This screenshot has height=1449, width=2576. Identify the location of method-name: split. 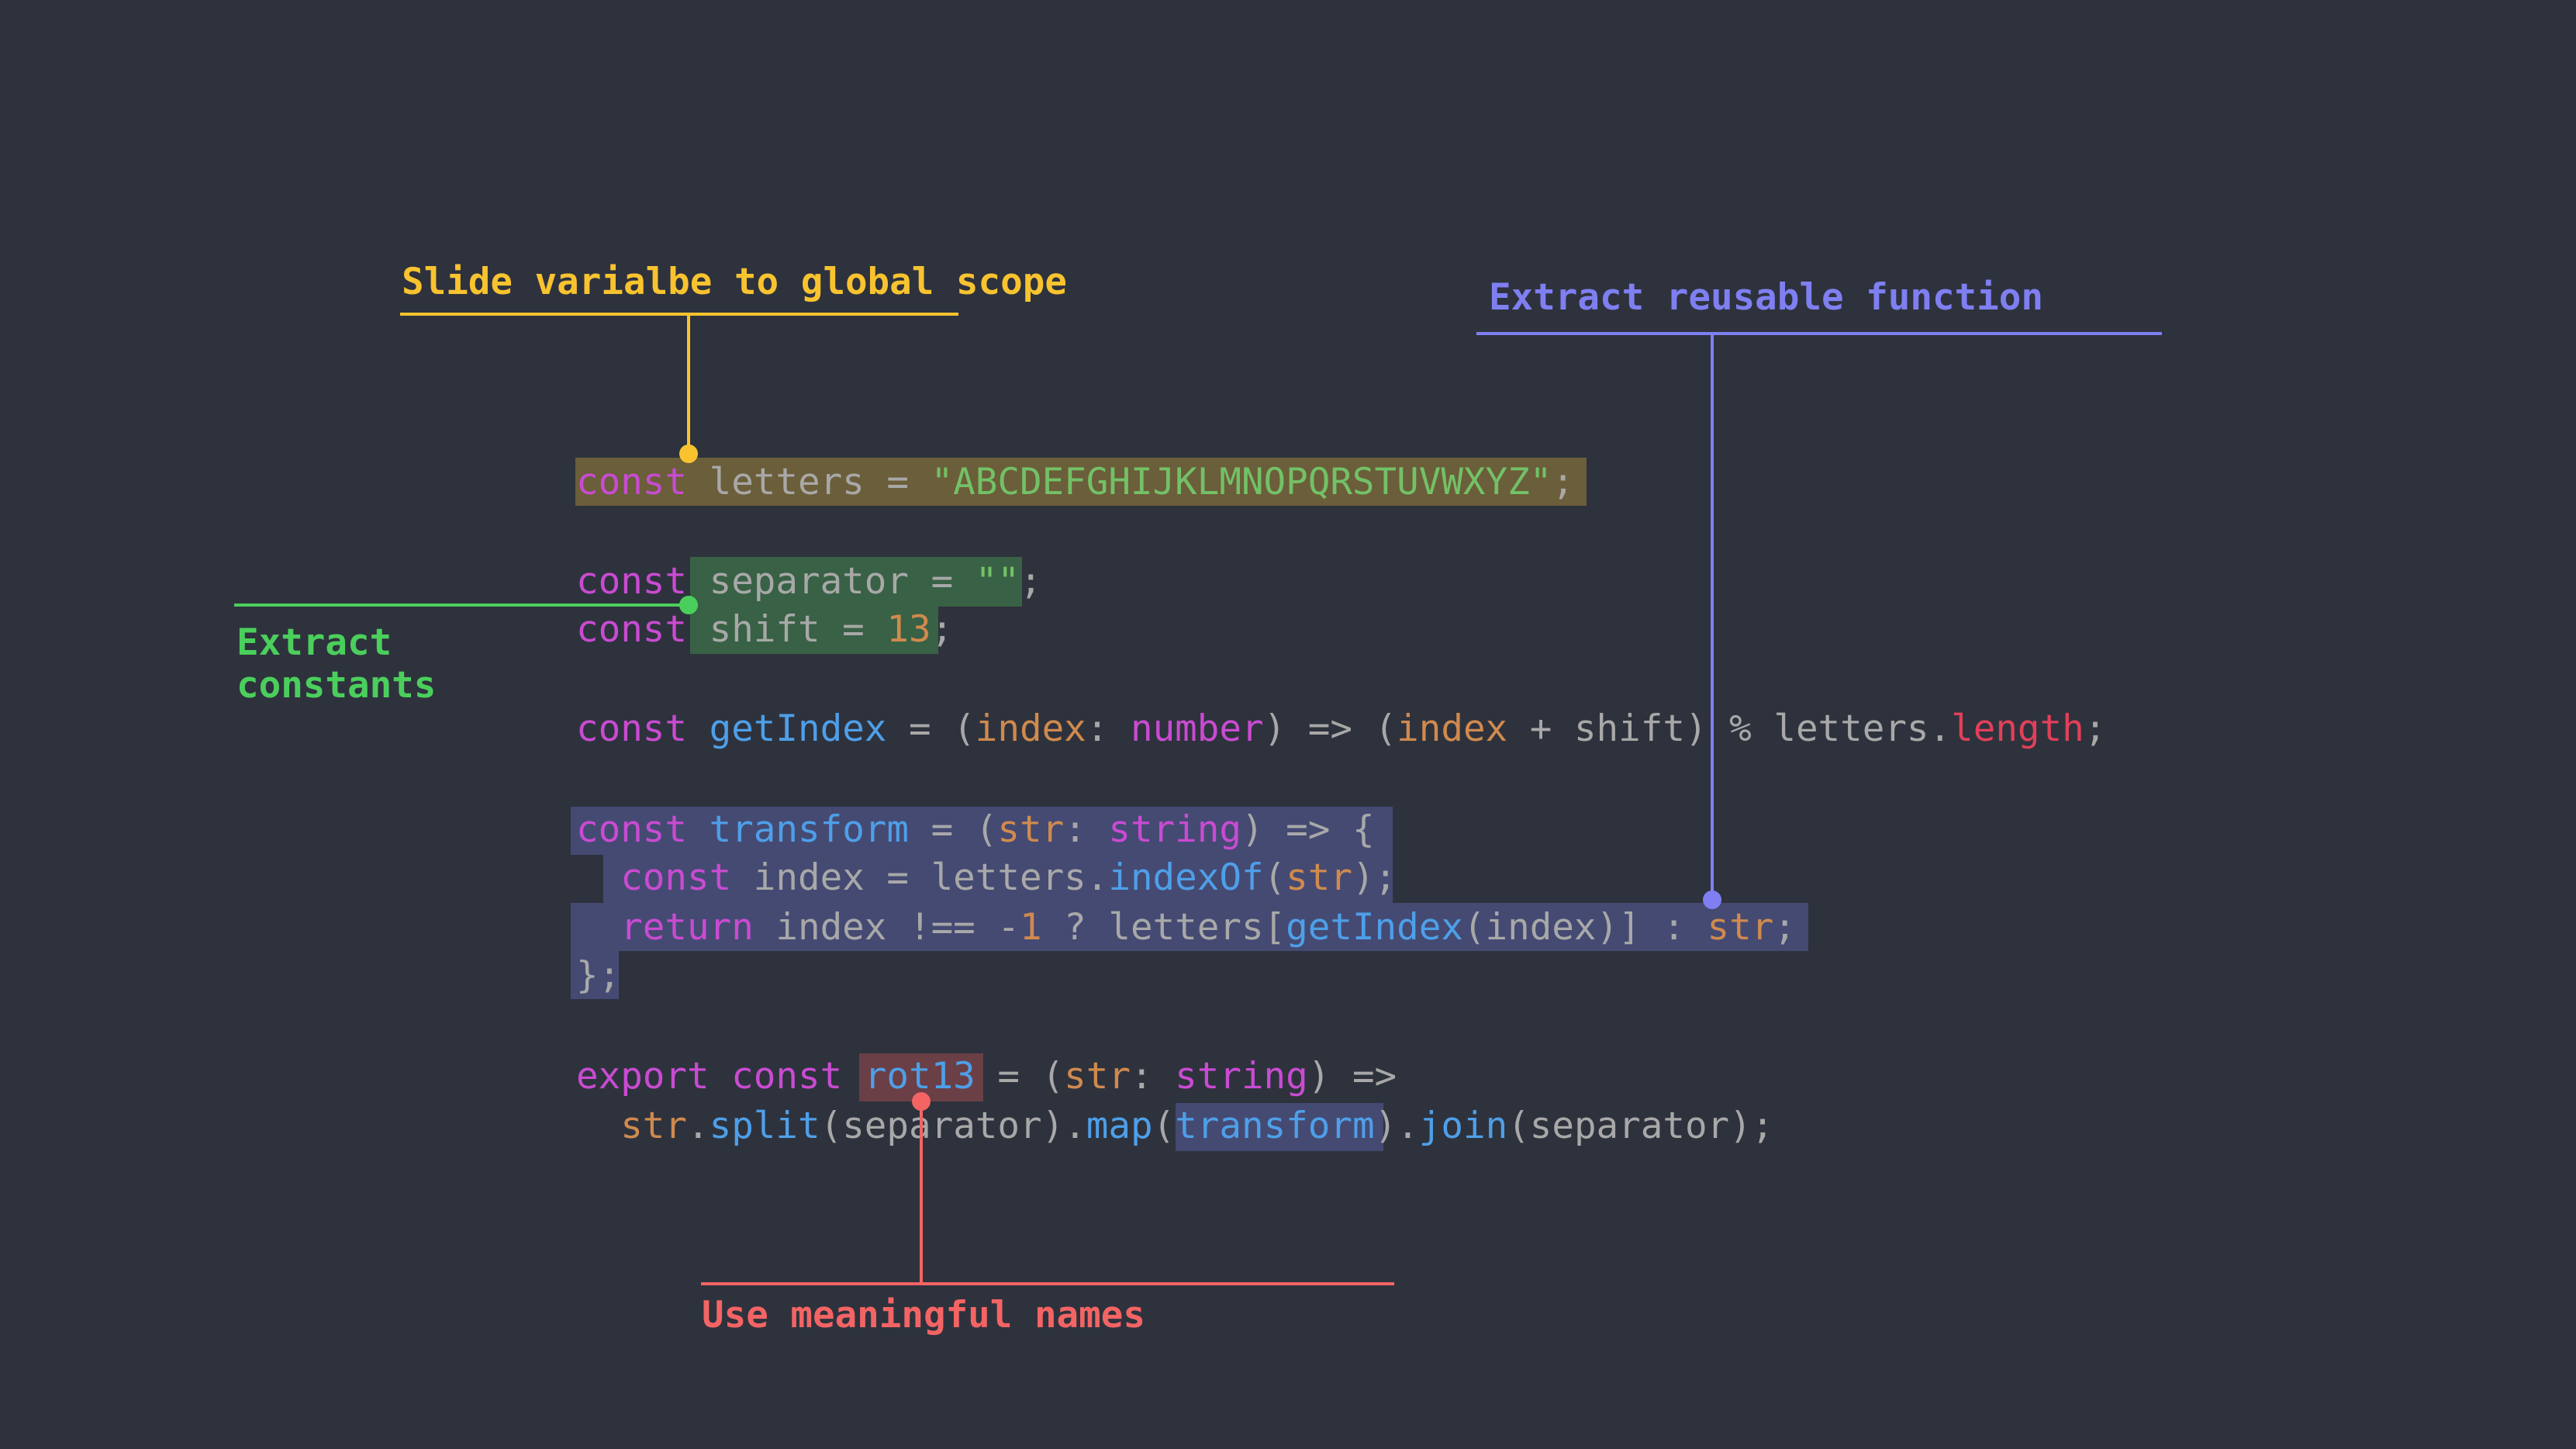
(764, 1126).